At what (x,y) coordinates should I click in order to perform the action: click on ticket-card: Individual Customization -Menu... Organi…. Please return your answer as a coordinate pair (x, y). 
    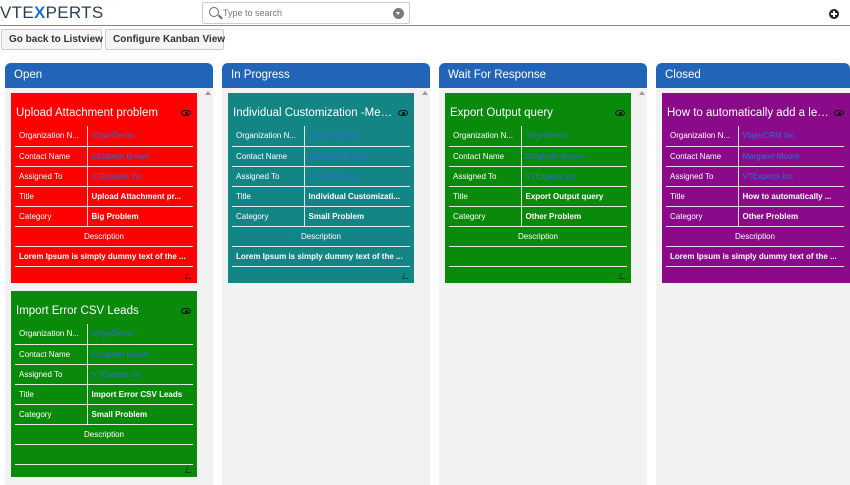
    Looking at the image, I should click on (321, 188).